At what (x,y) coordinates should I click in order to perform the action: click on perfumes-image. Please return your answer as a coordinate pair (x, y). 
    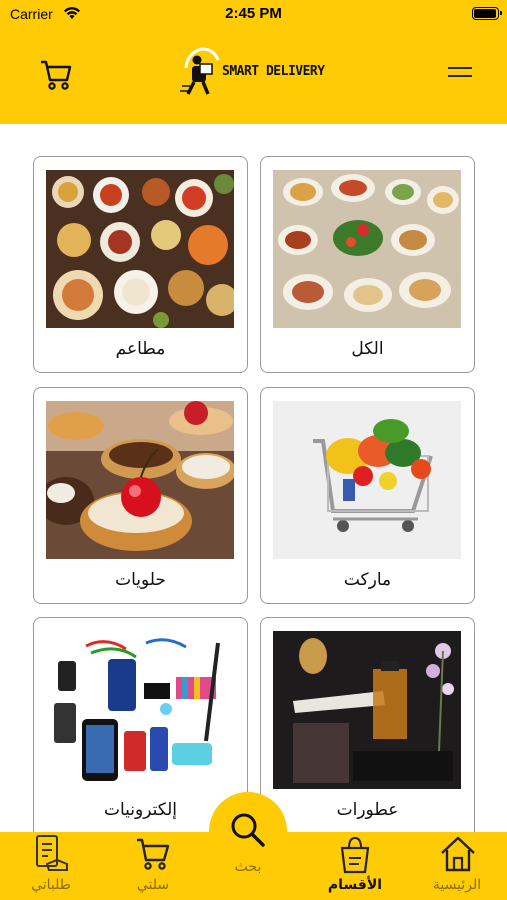
    Looking at the image, I should click on (367, 710).